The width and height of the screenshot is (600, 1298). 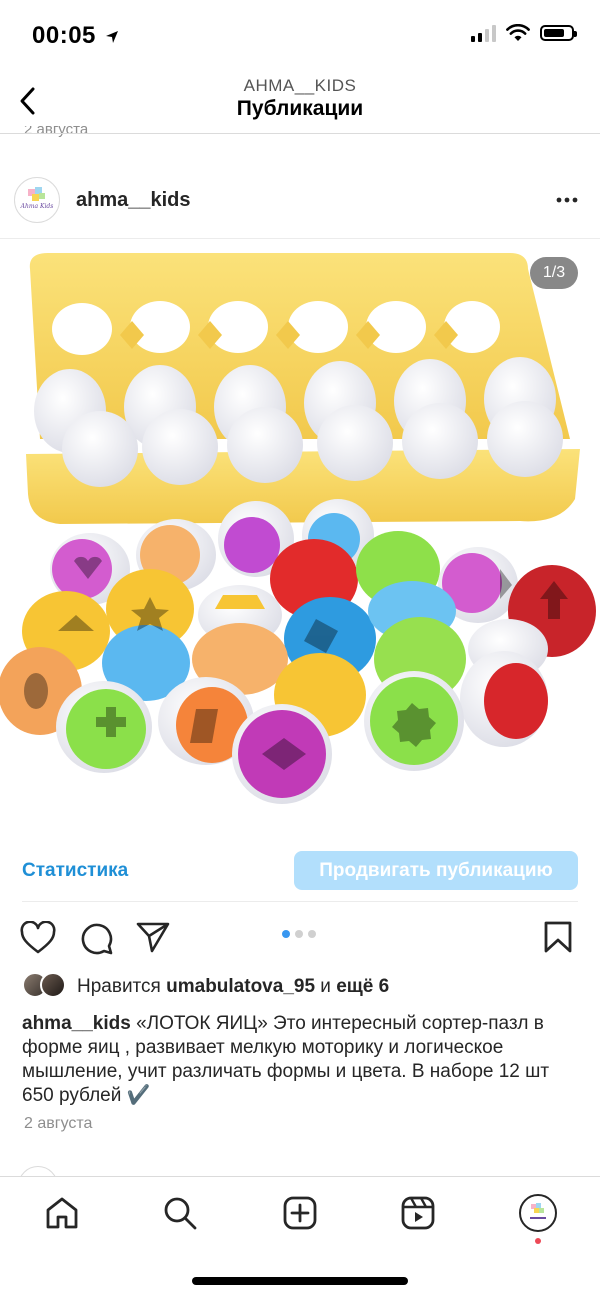 What do you see at coordinates (286, 934) in the screenshot?
I see `carousel-dot-active` at bounding box center [286, 934].